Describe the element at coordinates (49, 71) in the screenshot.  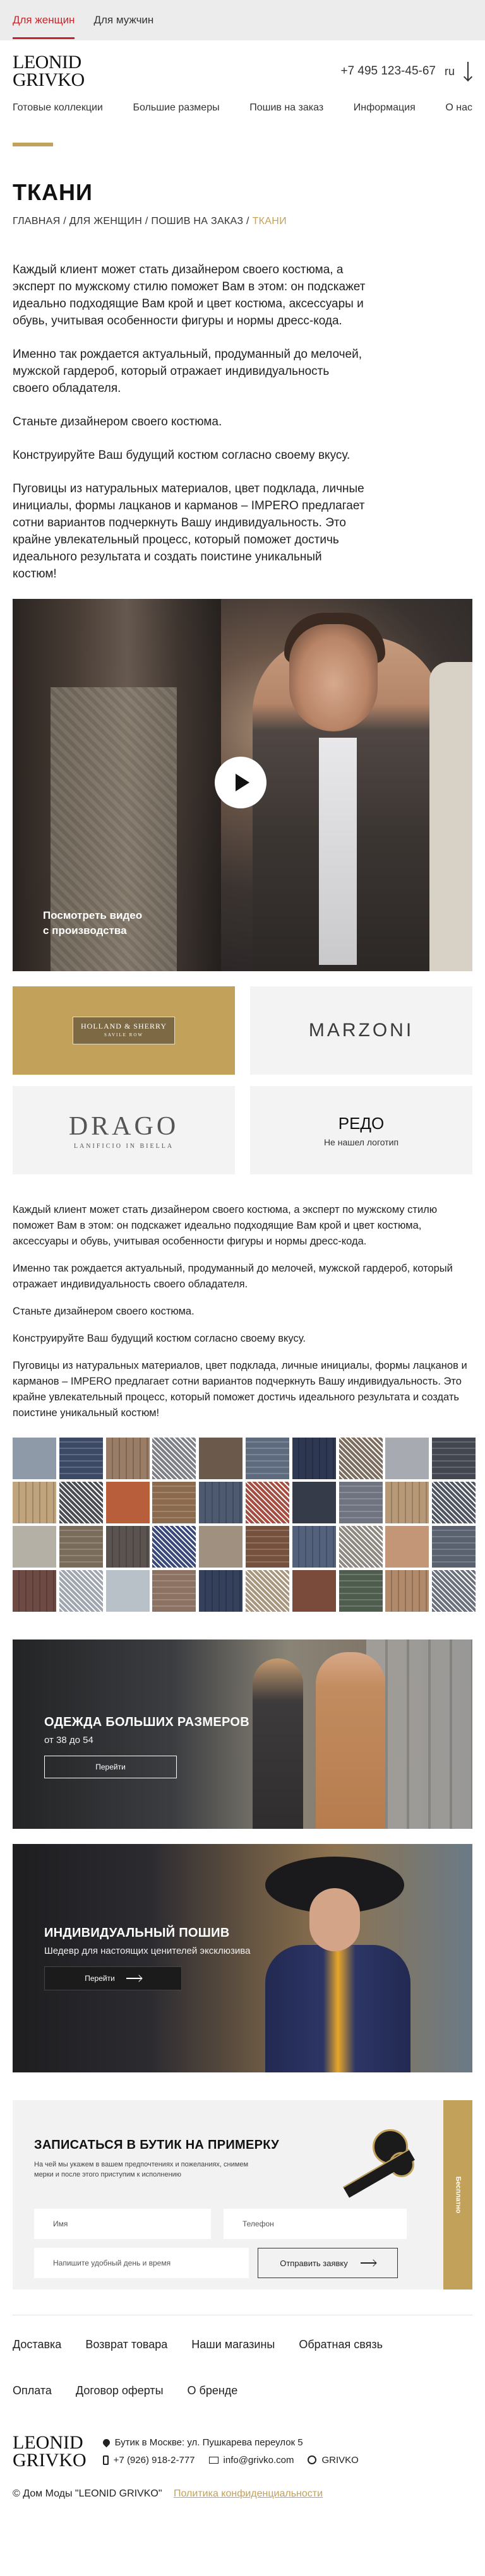
I see `brand-logo: LEONID GRIVKO` at that location.